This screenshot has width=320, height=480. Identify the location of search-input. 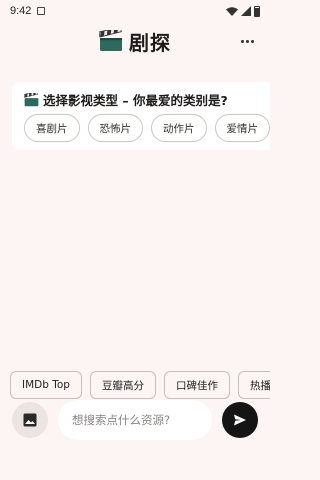
(142, 420).